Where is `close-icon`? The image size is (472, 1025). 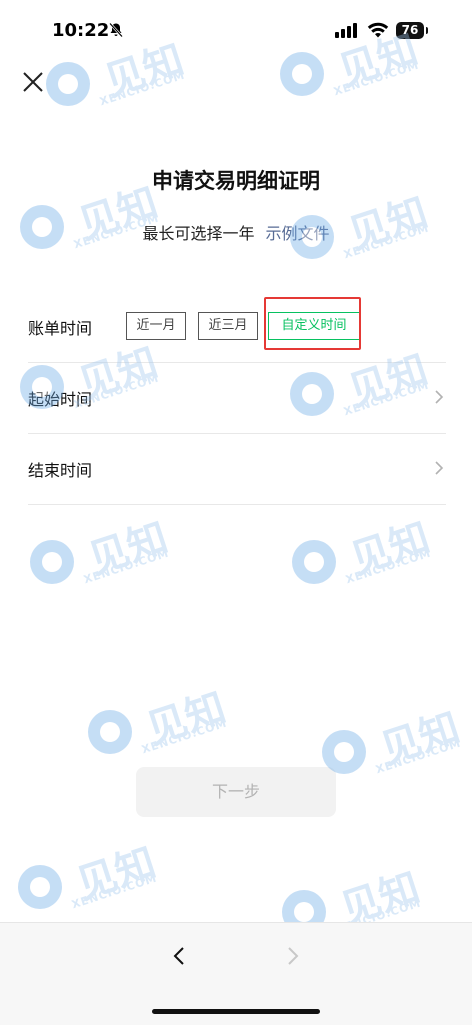
close-icon is located at coordinates (34, 83).